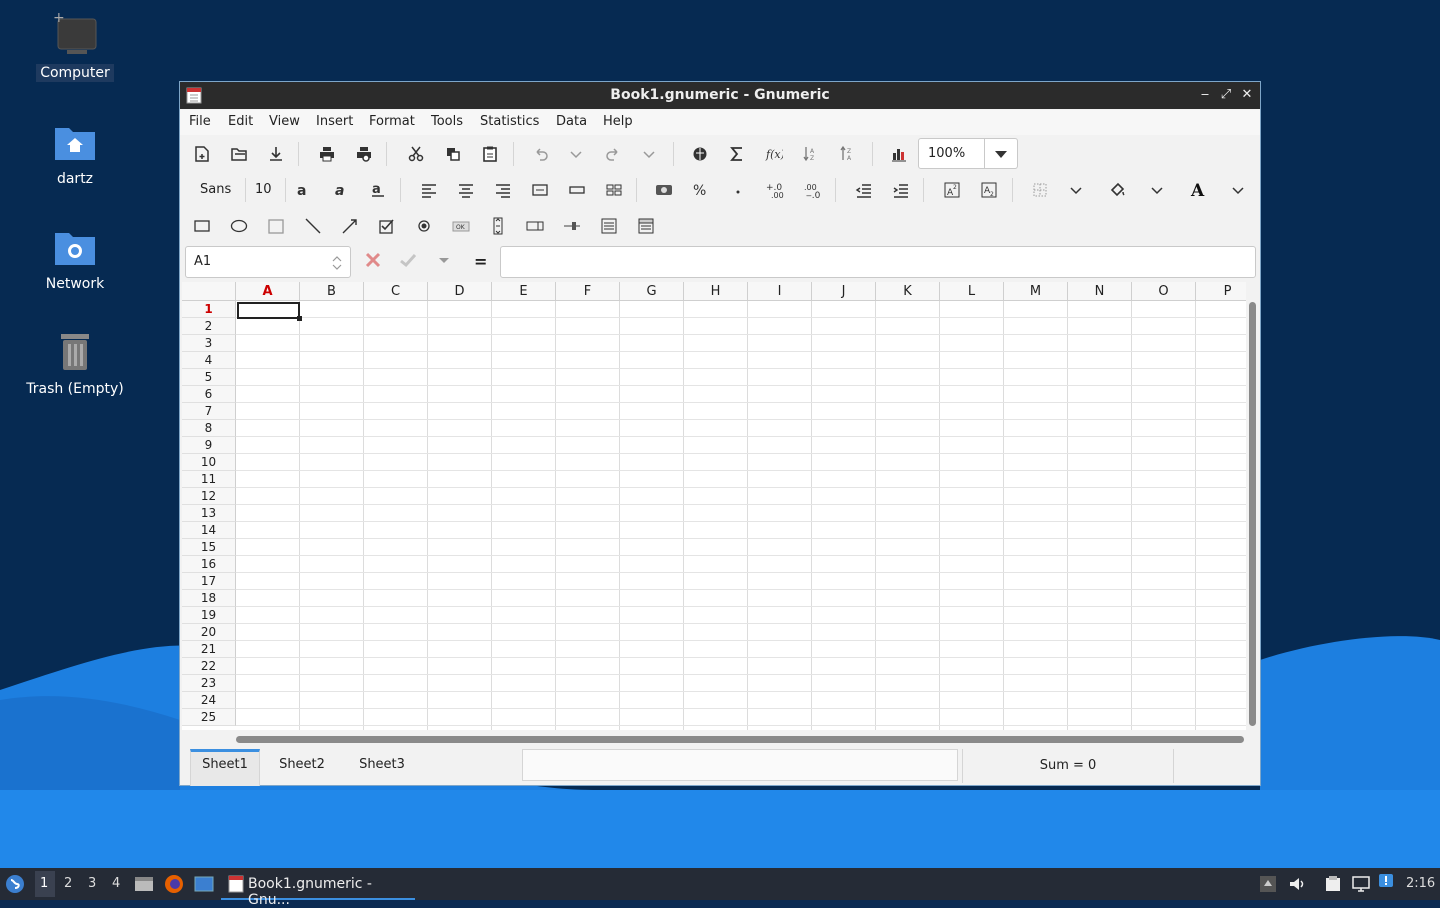  Describe the element at coordinates (209, 291) in the screenshot. I see `select-all-corner` at that location.